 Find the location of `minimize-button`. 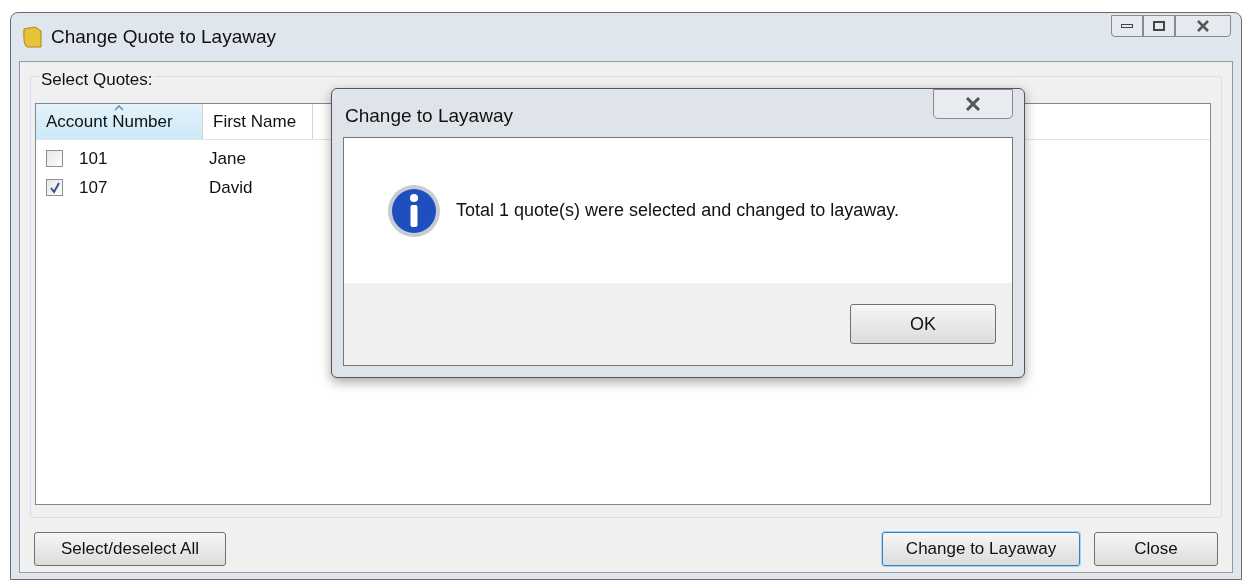

minimize-button is located at coordinates (1127, 26).